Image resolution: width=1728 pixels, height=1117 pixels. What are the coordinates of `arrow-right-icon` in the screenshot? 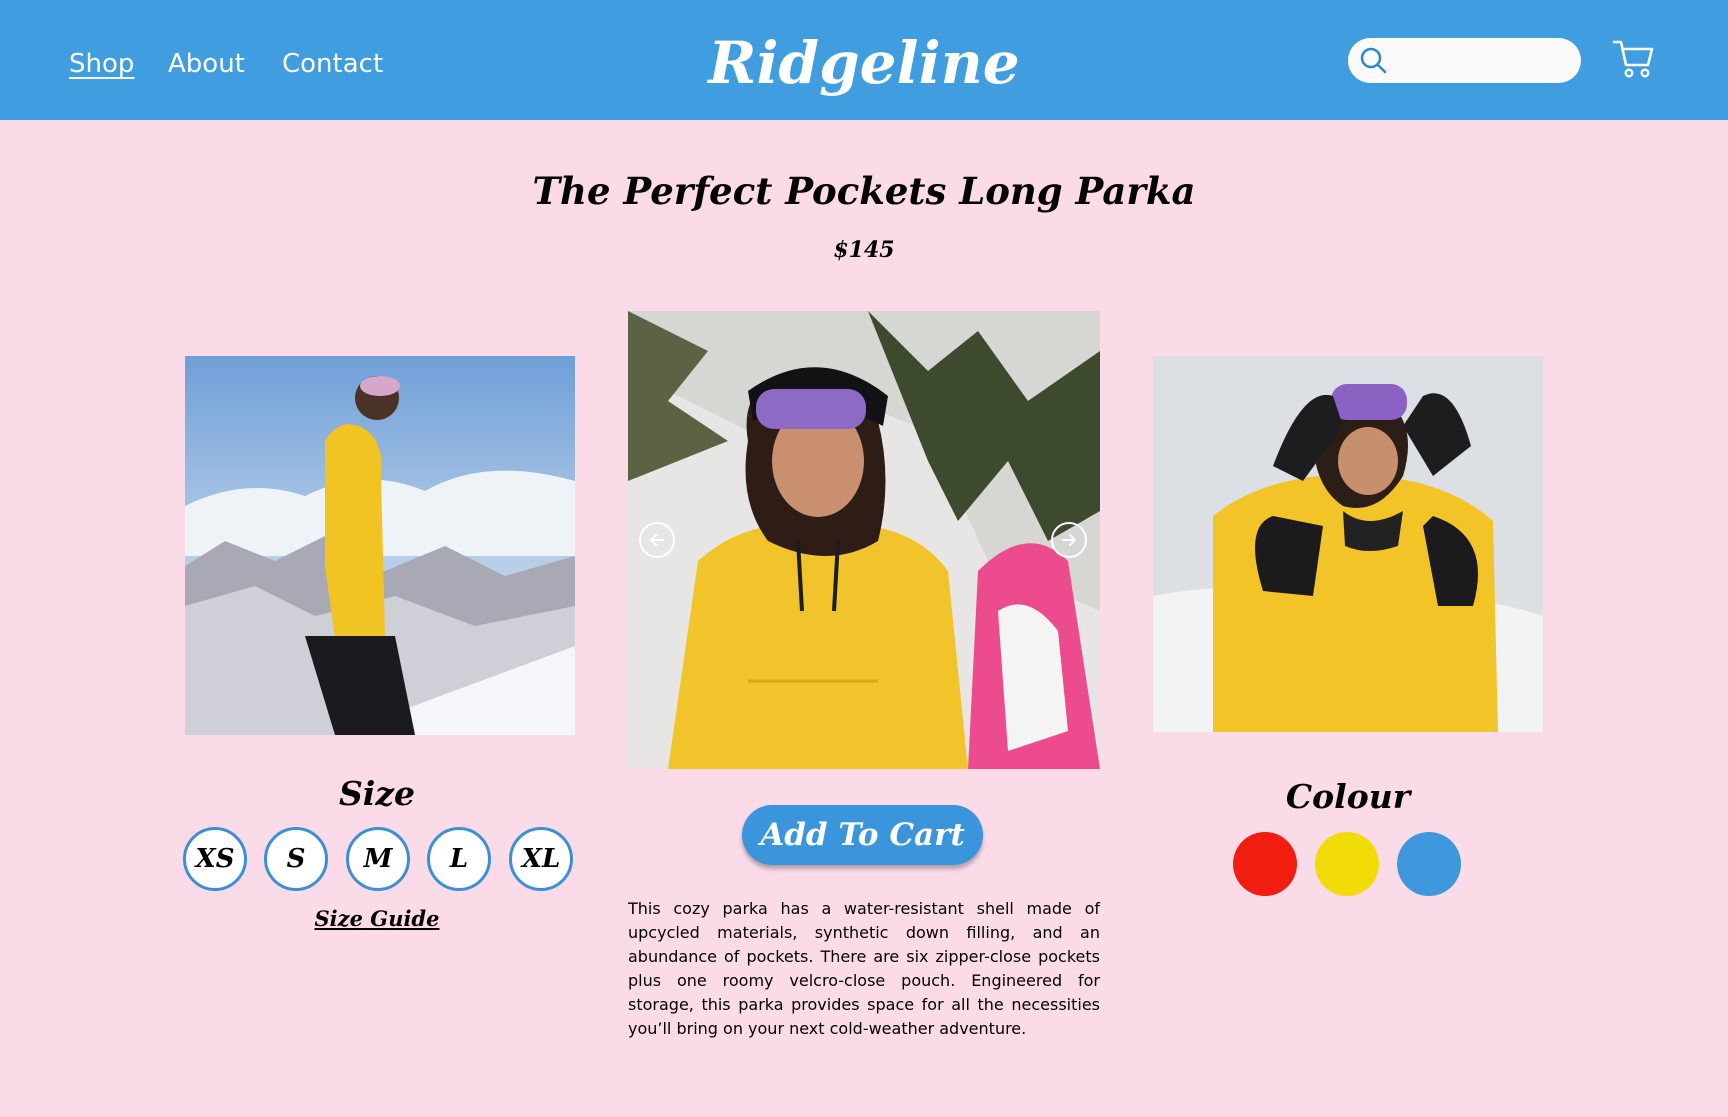 It's located at (1069, 540).